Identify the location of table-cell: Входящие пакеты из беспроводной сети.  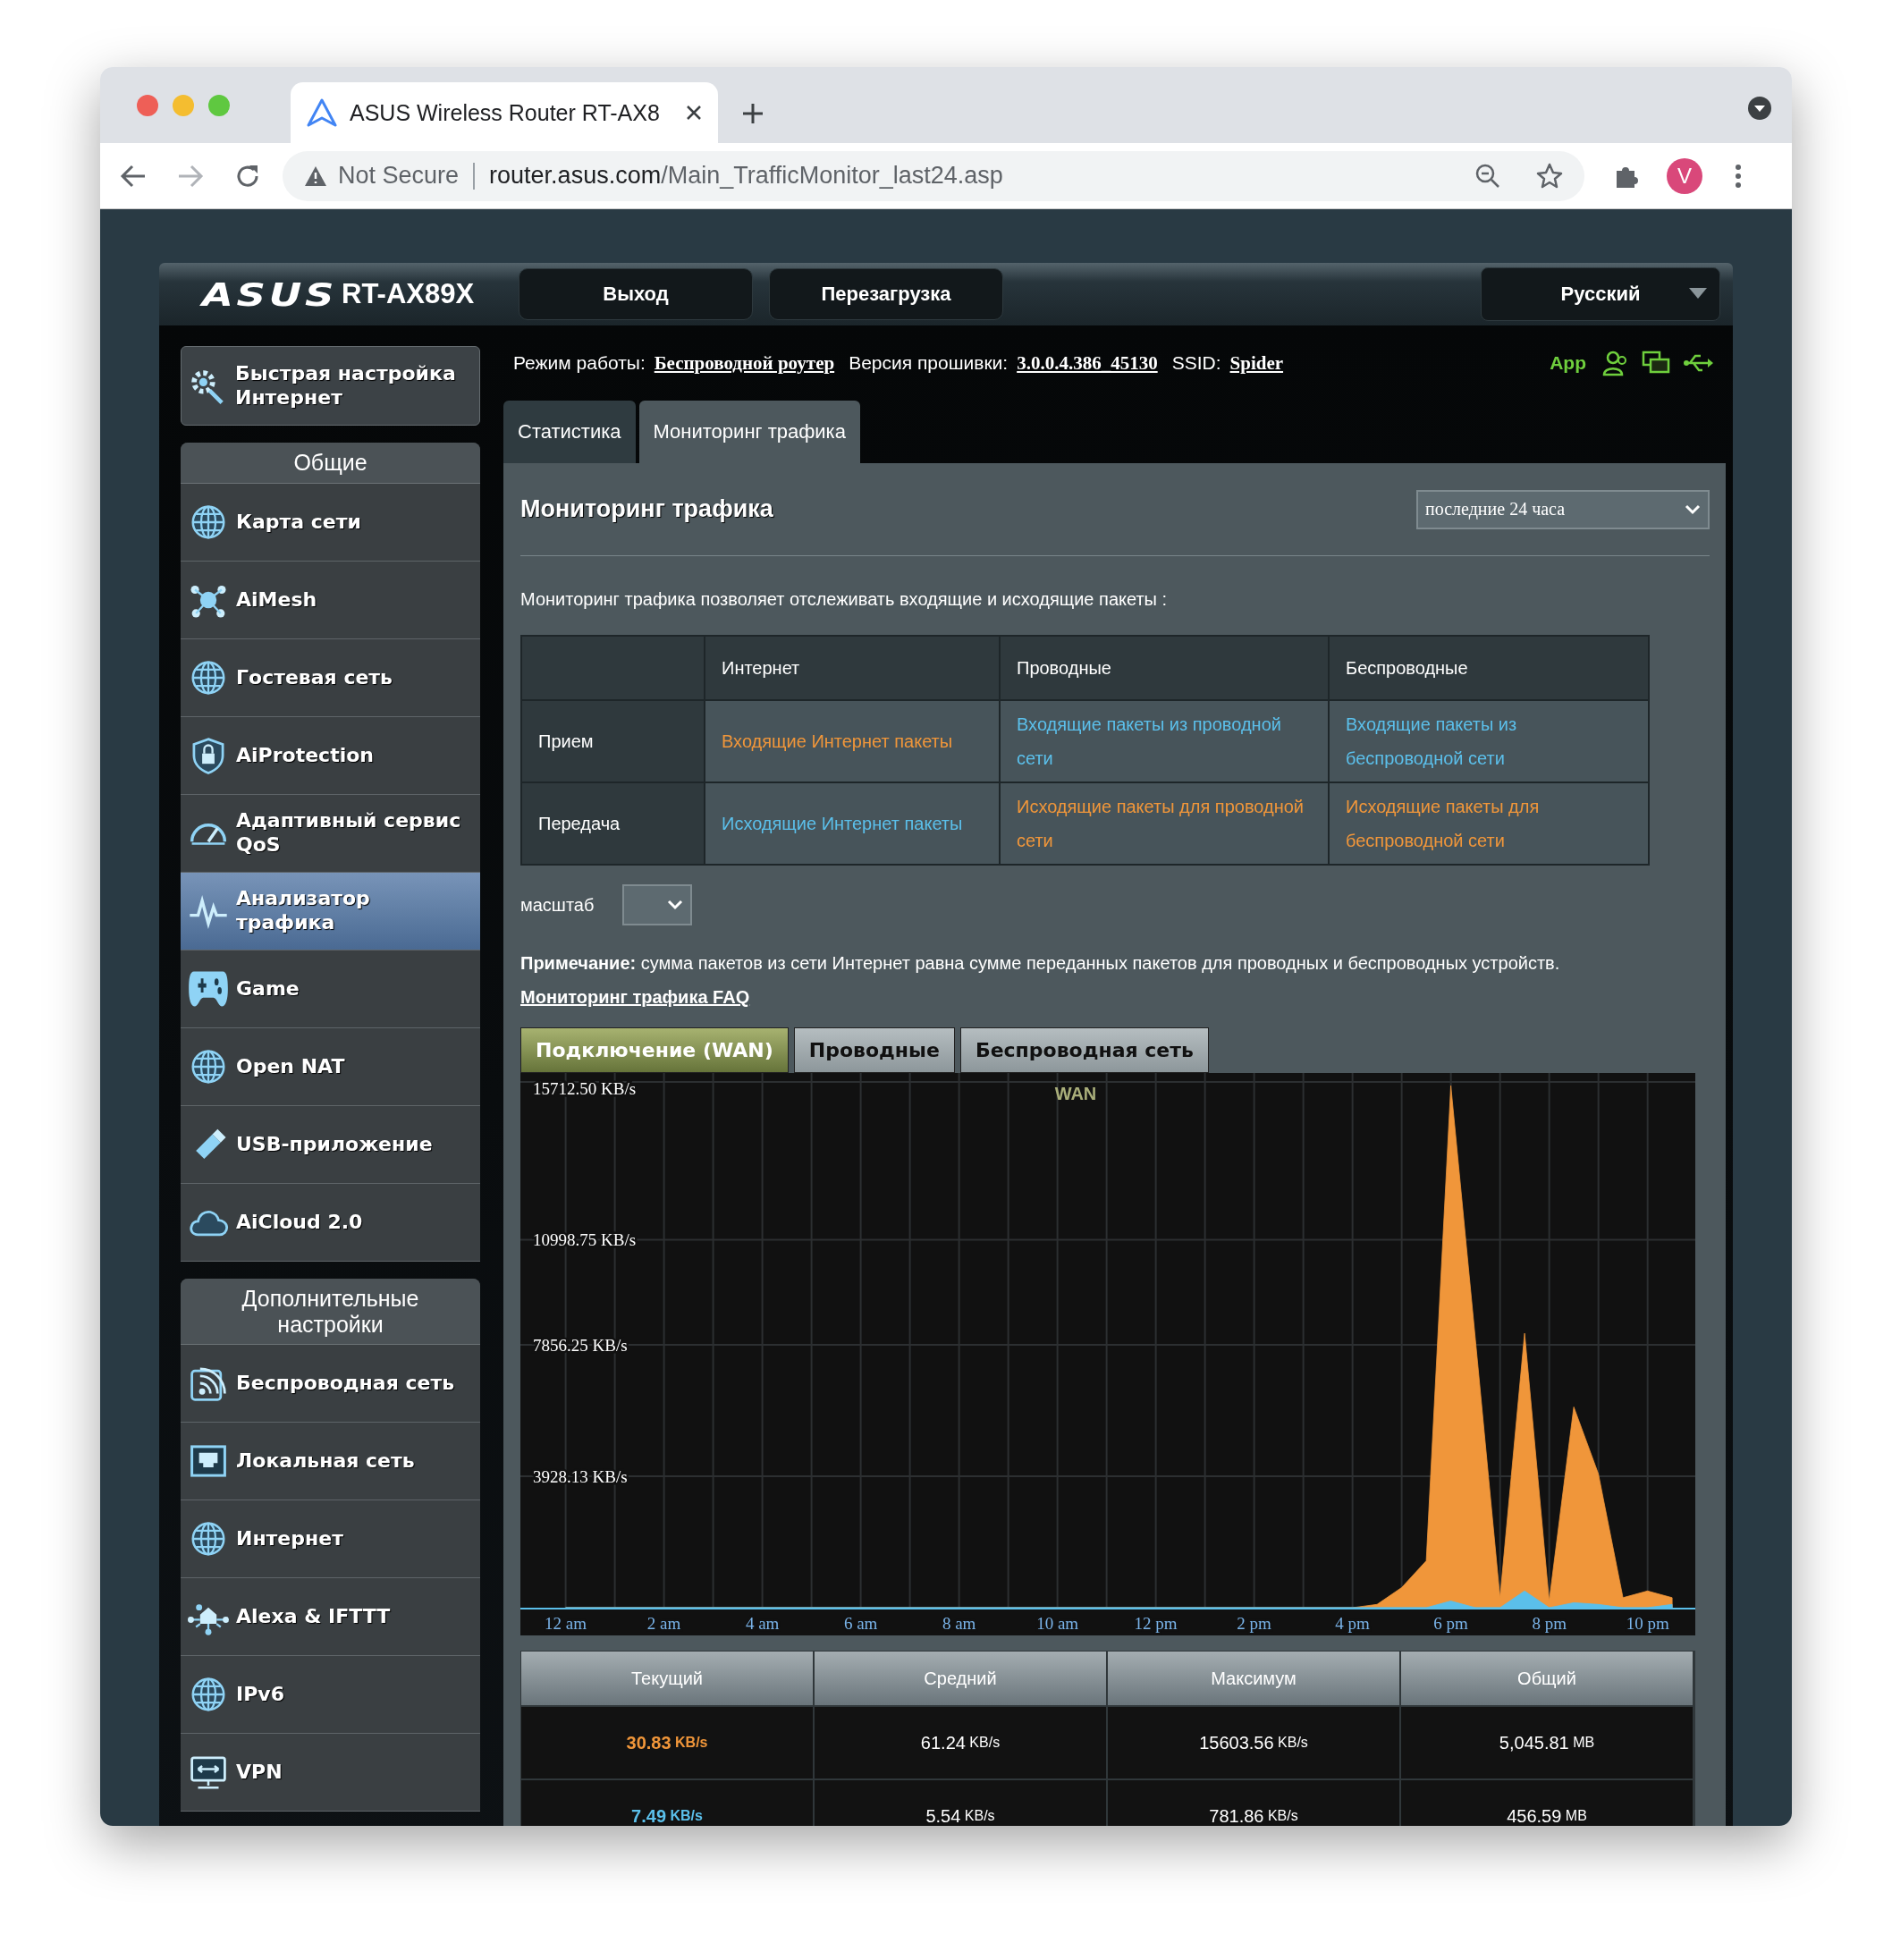
(1489, 741).